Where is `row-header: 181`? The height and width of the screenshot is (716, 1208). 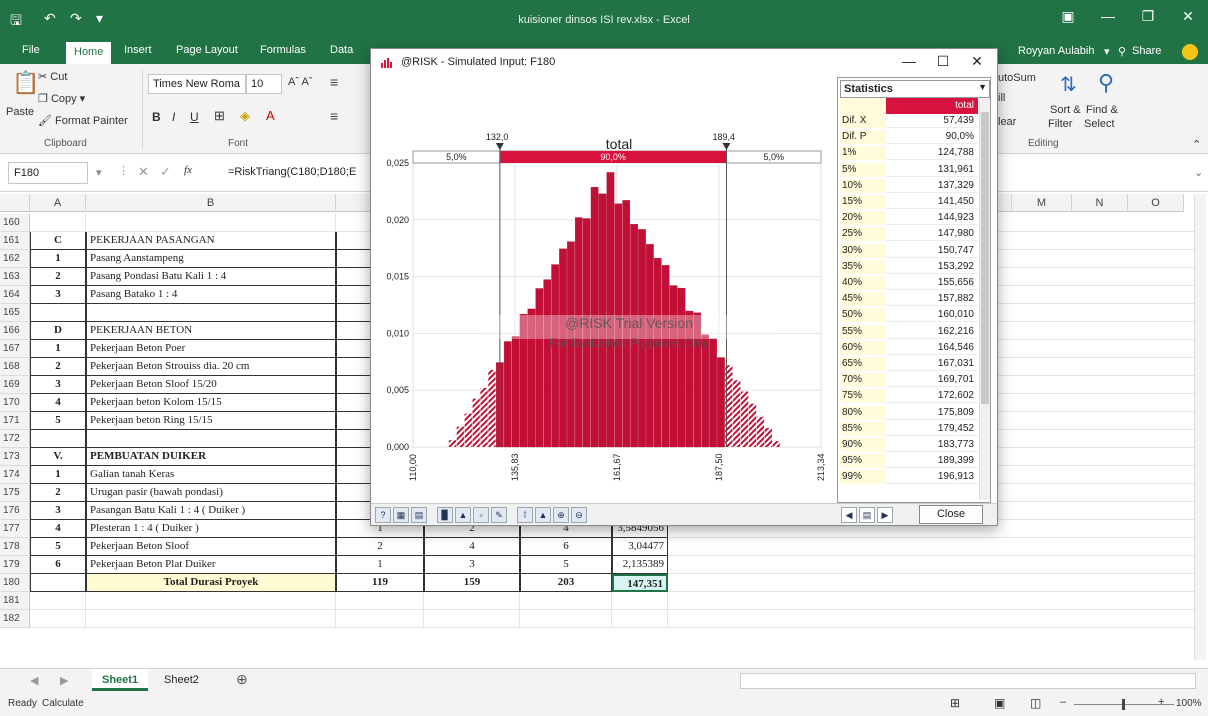 row-header: 181 is located at coordinates (15, 601).